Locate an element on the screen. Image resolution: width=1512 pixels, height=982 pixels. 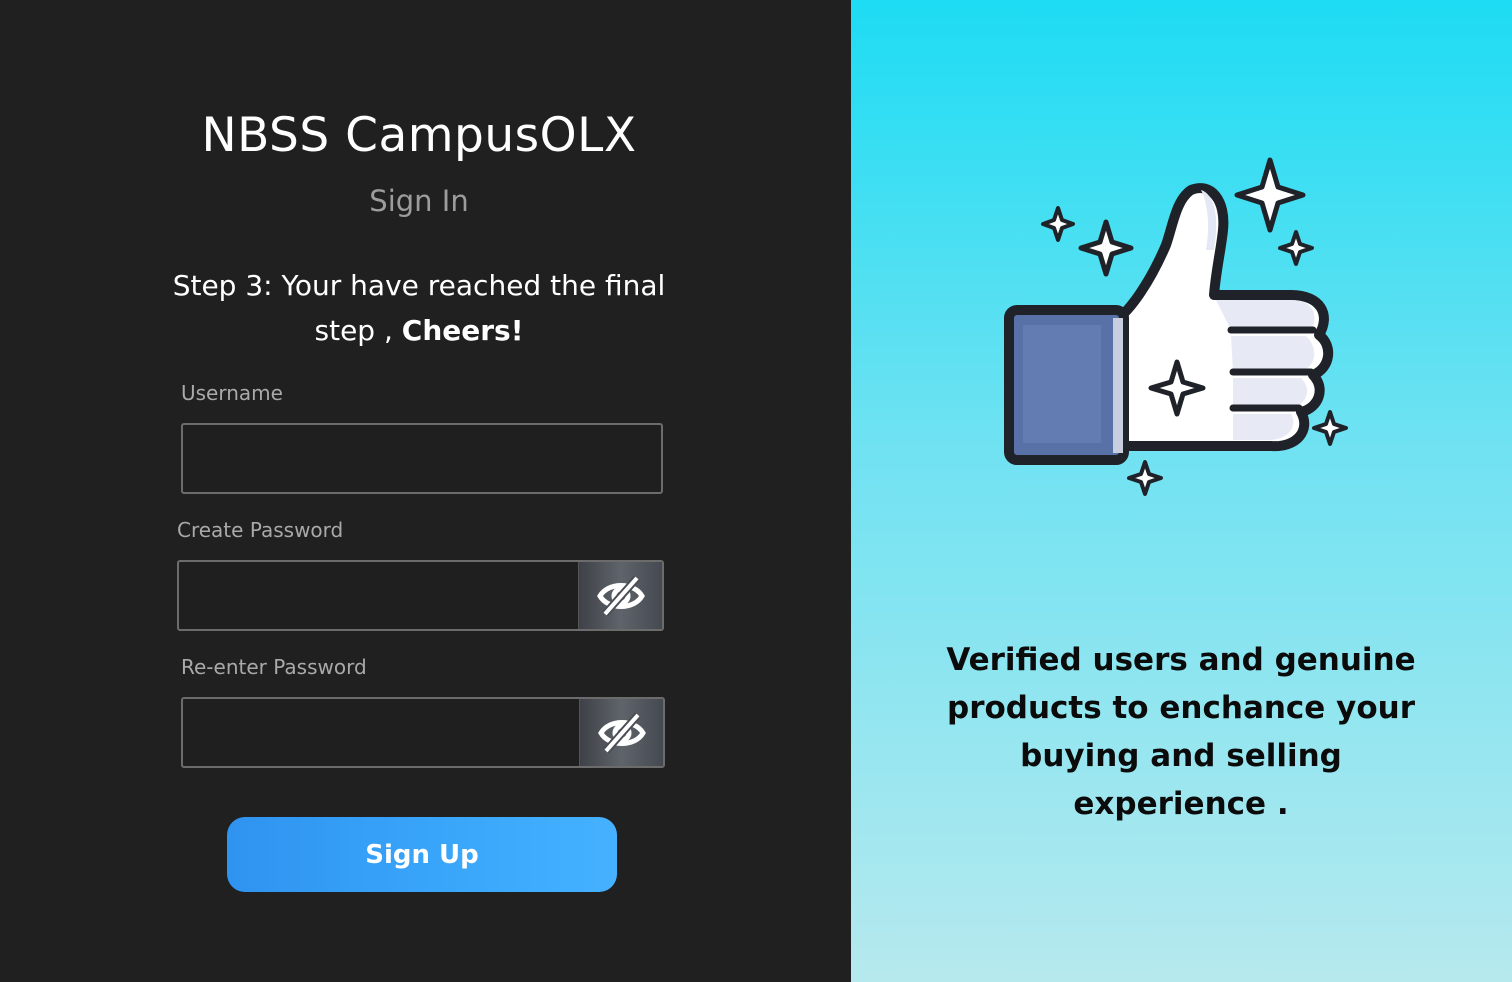
username-input is located at coordinates (422, 458).